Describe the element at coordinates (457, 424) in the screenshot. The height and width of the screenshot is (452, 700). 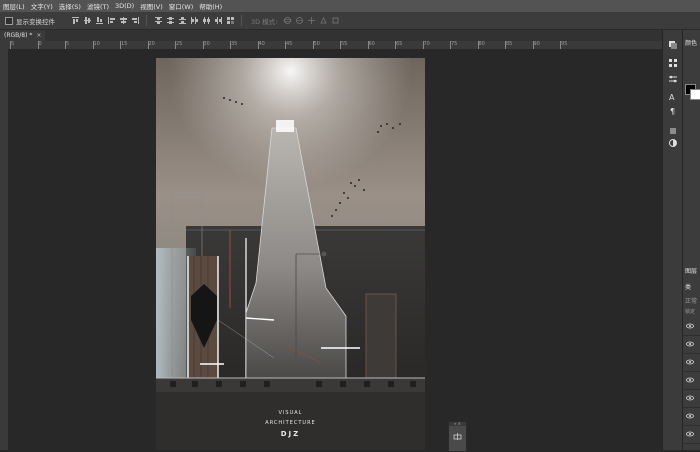
I see `floating-panel-header: « ×` at that location.